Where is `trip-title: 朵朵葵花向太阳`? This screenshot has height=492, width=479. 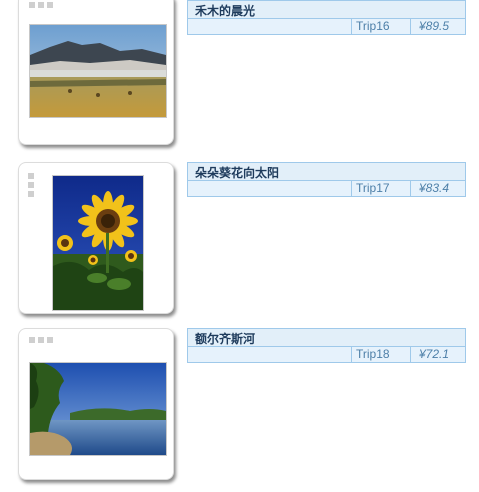
trip-title: 朵朵葵花向太阳 is located at coordinates (237, 172).